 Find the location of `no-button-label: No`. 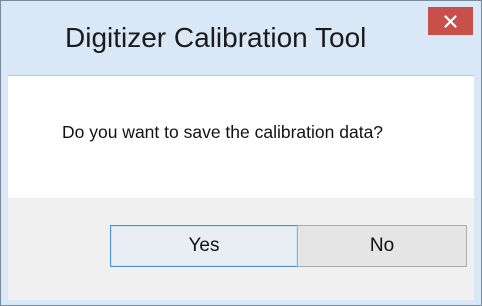

no-button-label: No is located at coordinates (382, 245).